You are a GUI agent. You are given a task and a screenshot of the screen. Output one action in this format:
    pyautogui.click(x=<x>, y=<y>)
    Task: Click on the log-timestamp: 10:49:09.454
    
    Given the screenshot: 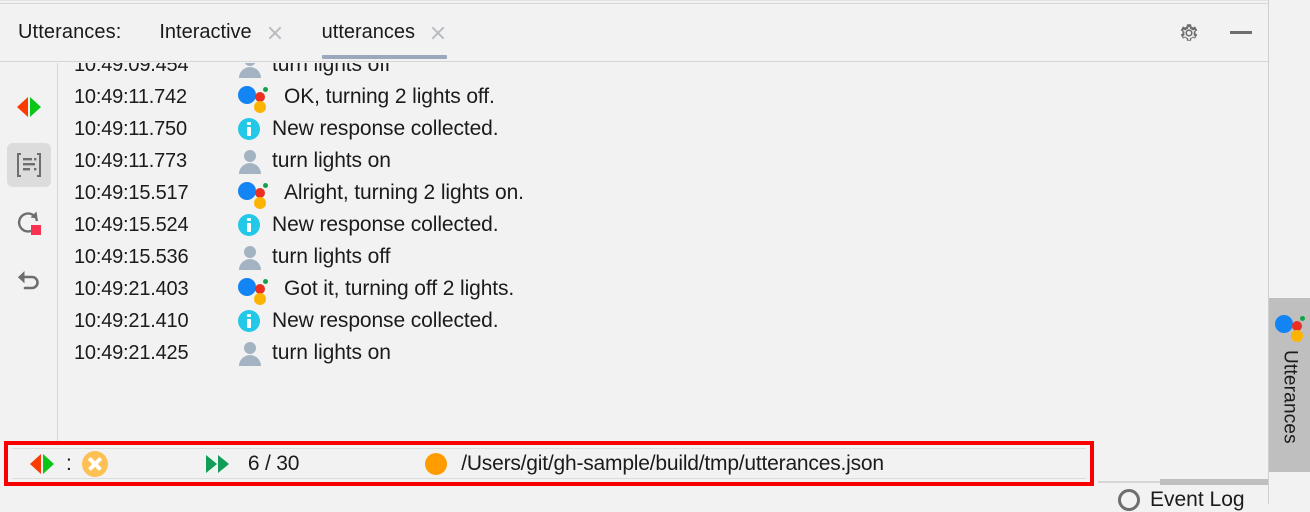 What is the action you would take?
    pyautogui.click(x=131, y=69)
    